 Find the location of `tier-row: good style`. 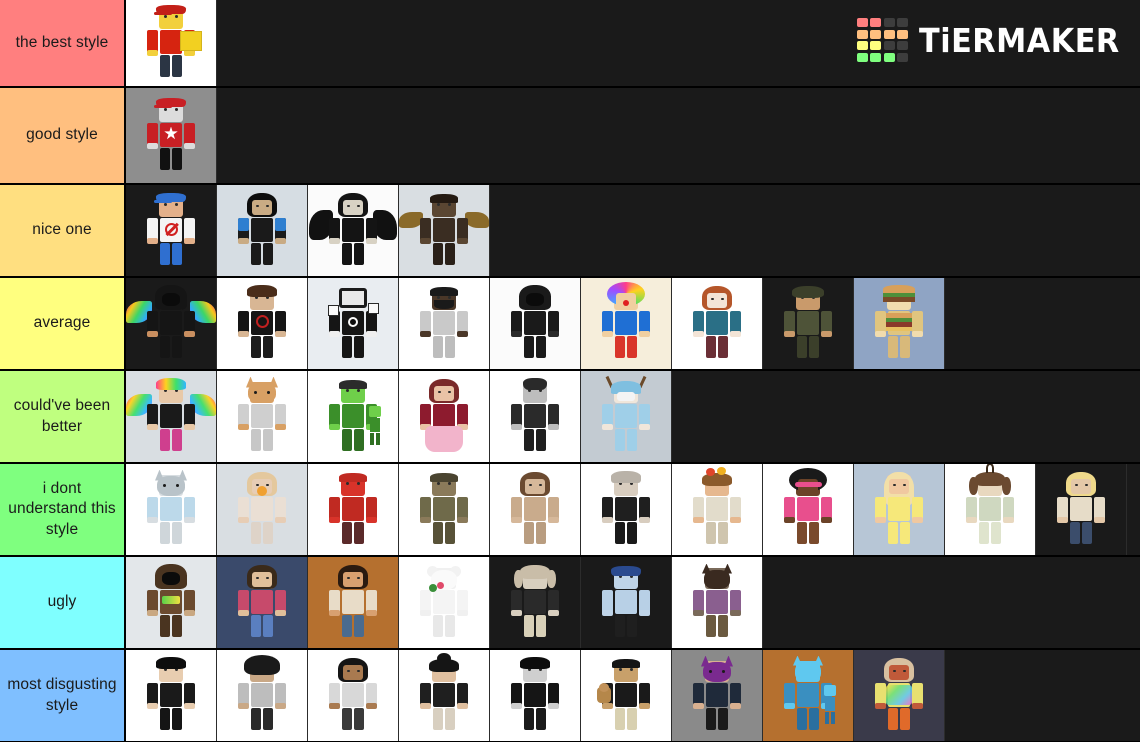

tier-row: good style is located at coordinates (570, 136).